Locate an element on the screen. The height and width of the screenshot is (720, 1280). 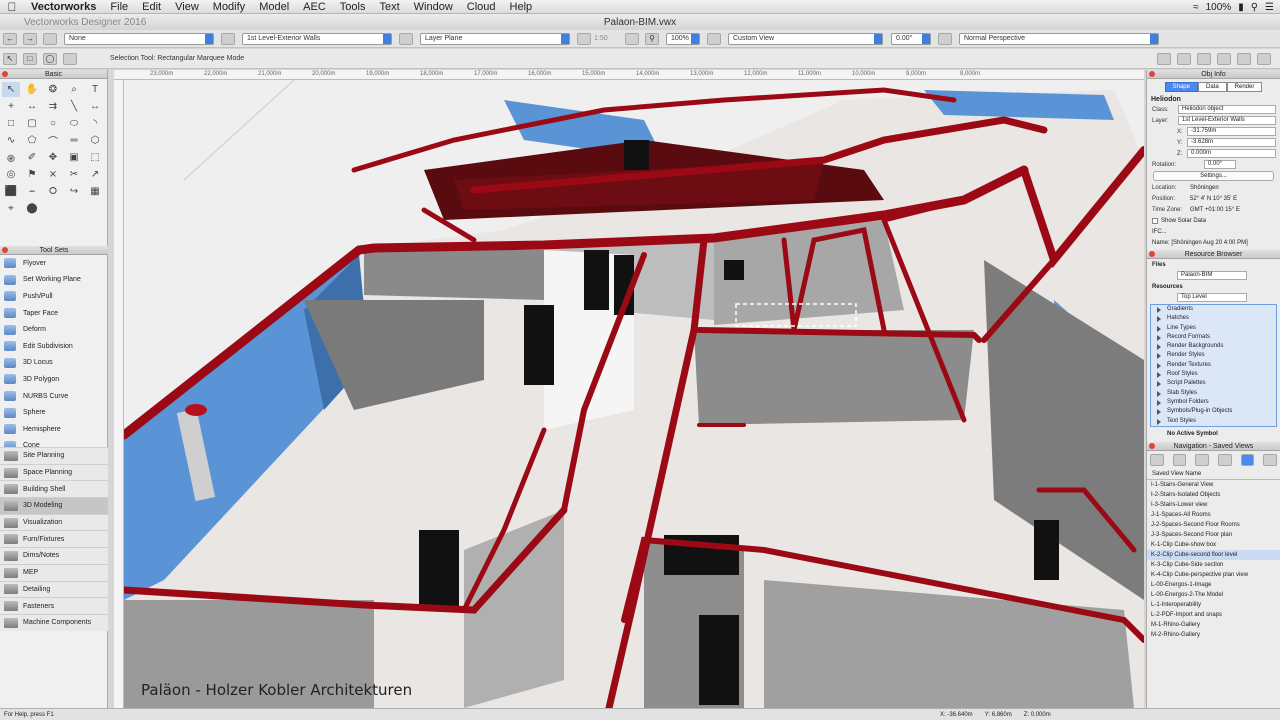
menu-app: Vectorworks is located at coordinates (63, 7).